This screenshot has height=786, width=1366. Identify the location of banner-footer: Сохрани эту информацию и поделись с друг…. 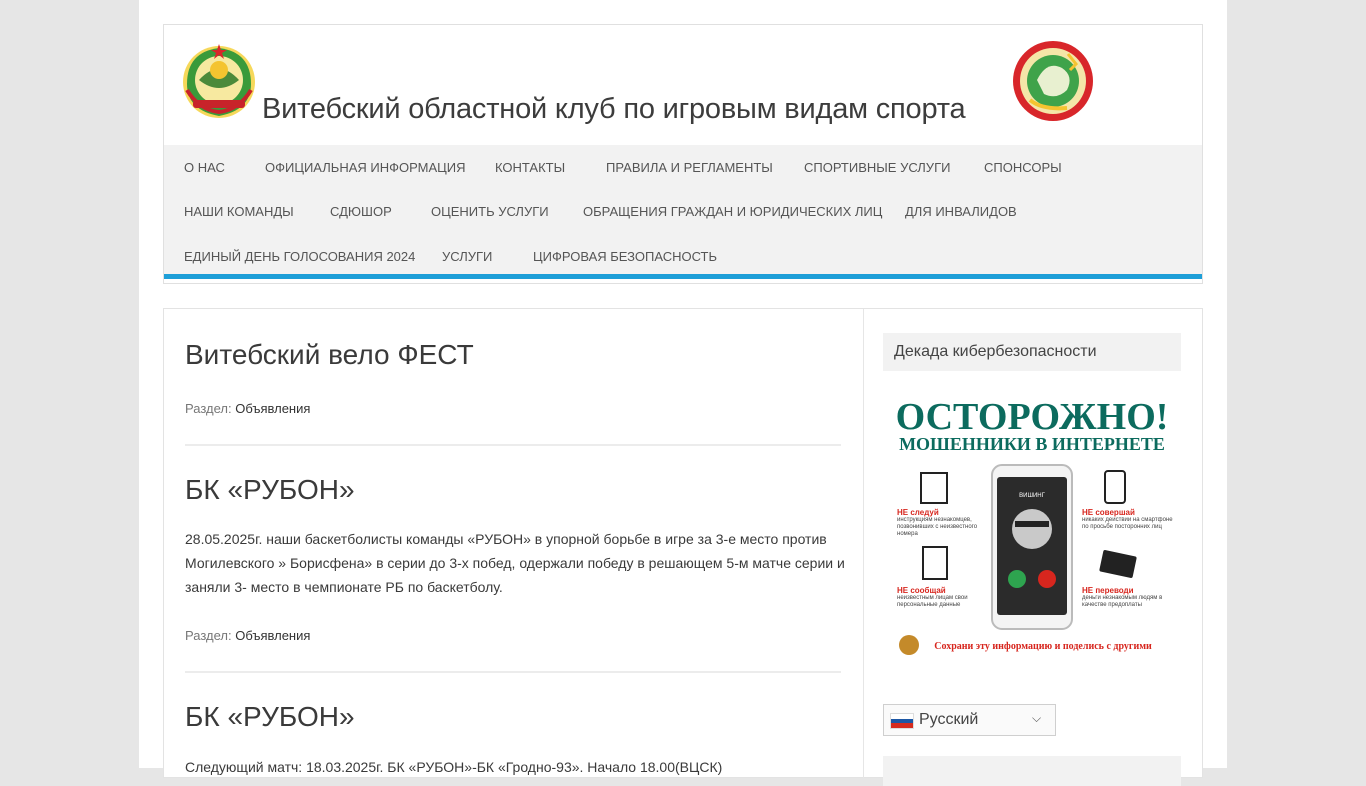
(1043, 646).